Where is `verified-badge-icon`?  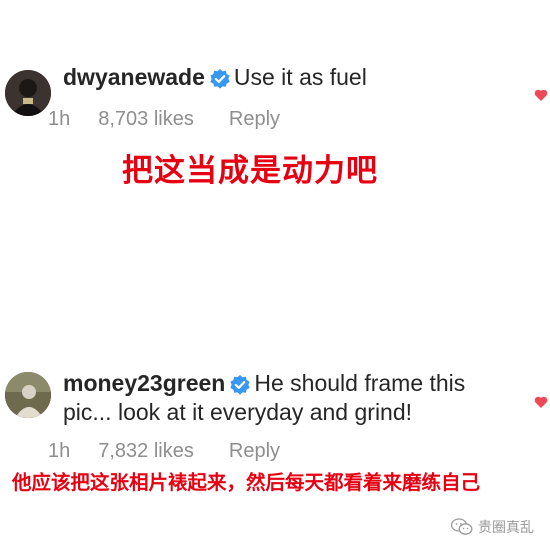 verified-badge-icon is located at coordinates (240, 384).